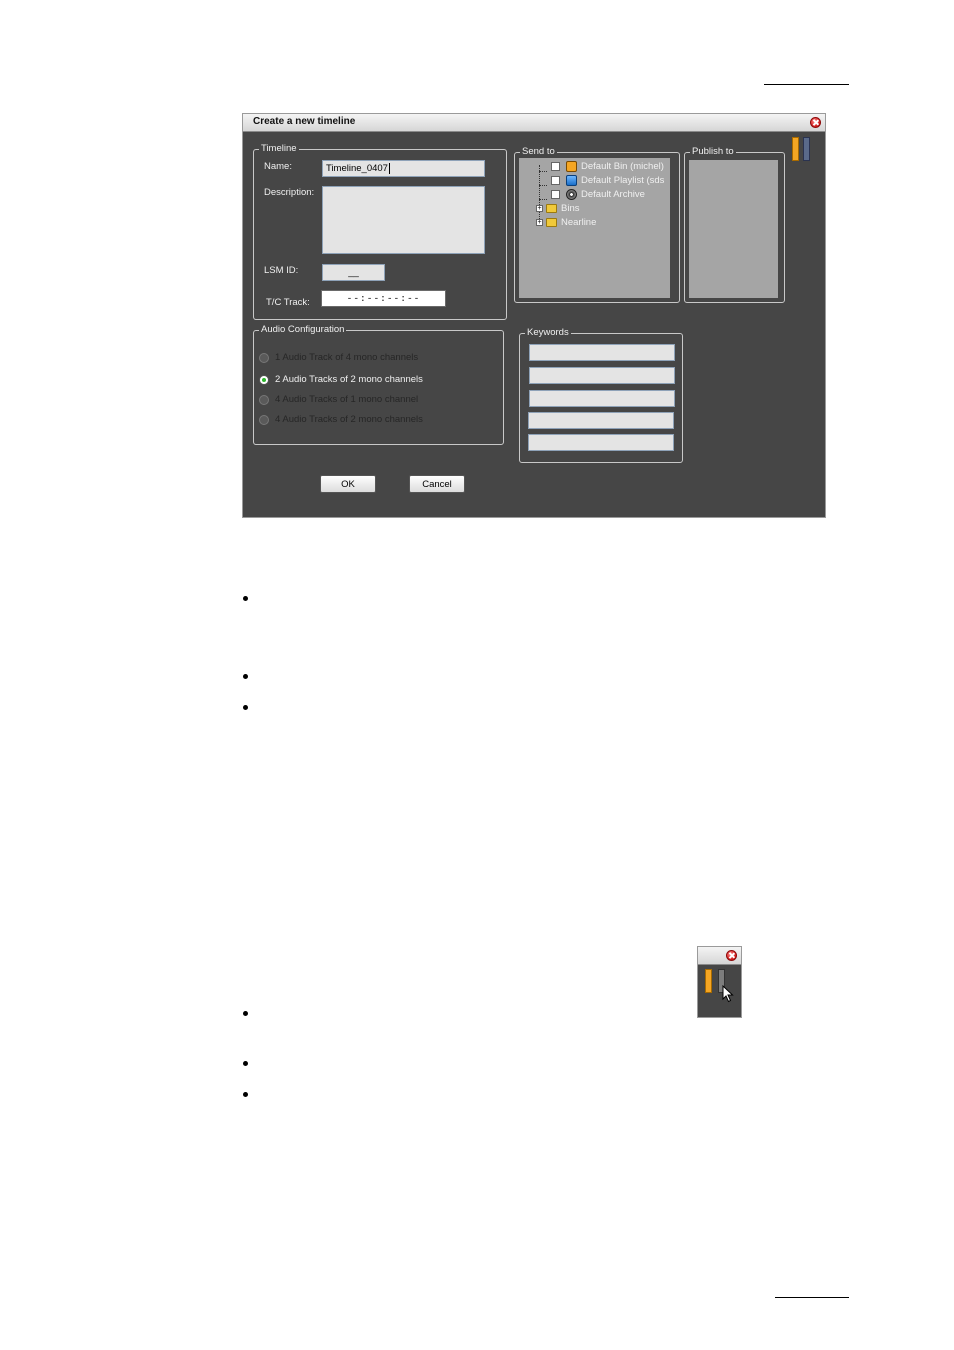 The image size is (954, 1350). Describe the element at coordinates (623, 180) in the screenshot. I see `send-to-item-label: Default Playlist (sds` at that location.